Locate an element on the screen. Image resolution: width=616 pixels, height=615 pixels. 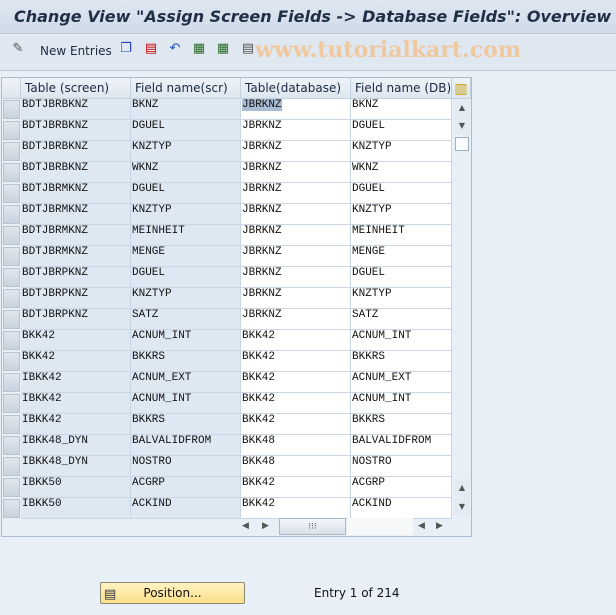
horizontal-scroll-track is located at coordinates (380, 526).